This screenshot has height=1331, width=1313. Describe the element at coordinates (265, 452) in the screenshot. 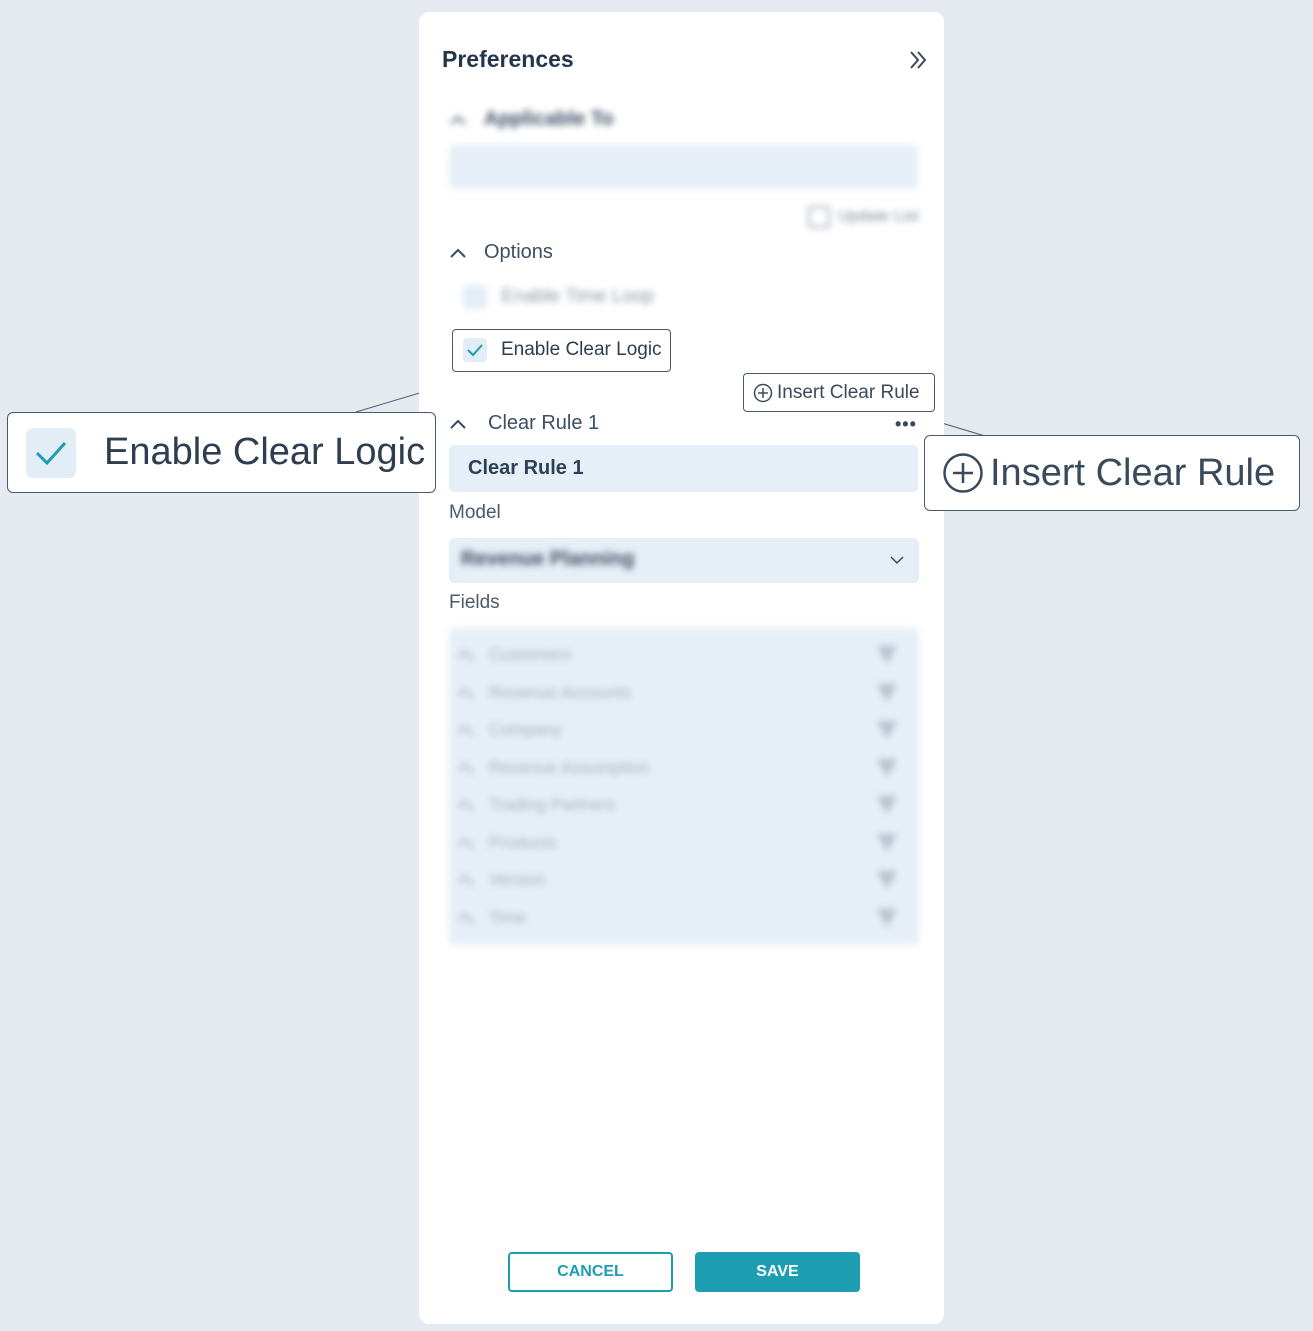

I see `enable-clear-logic-zoom-label: Enable Clear Logic` at that location.